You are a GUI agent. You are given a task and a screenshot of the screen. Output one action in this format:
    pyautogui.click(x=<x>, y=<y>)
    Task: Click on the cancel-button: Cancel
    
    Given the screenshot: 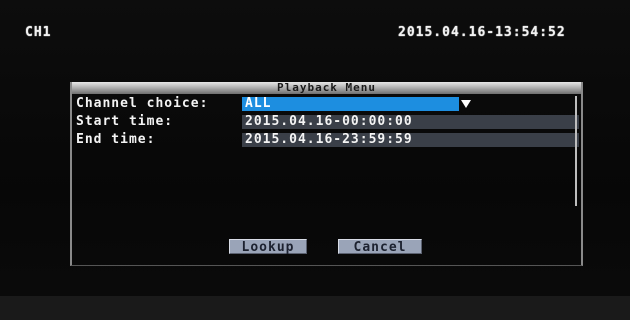 What is the action you would take?
    pyautogui.click(x=380, y=247)
    